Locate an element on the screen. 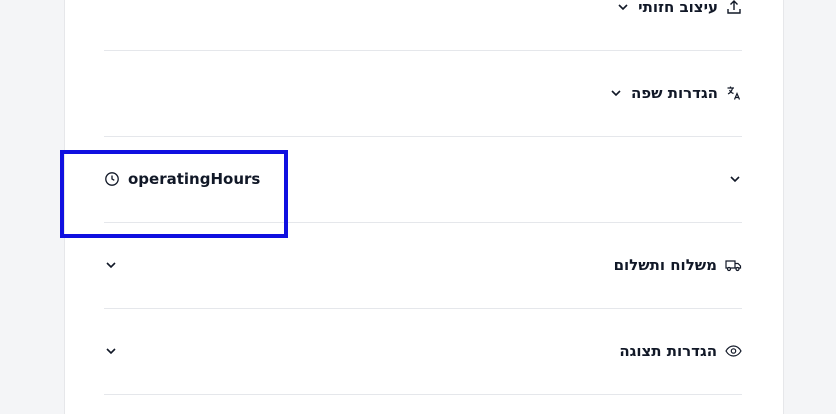  section-title: הגדרות תצוגה is located at coordinates (668, 351).